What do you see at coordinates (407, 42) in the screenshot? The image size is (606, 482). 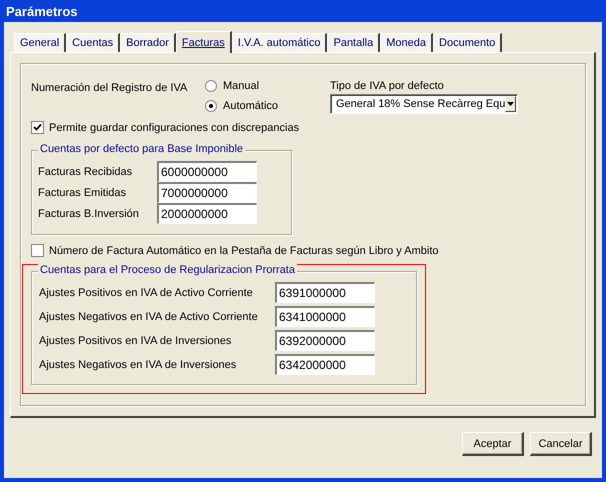 I see `tab: Moneda` at bounding box center [407, 42].